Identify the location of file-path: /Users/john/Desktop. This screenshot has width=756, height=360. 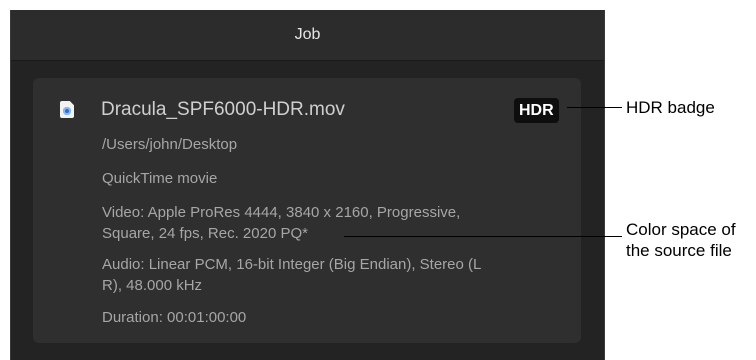
(170, 144).